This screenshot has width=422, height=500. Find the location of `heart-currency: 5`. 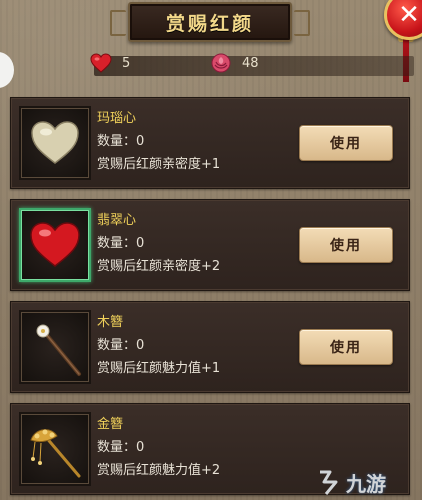

heart-currency: 5 is located at coordinates (109, 63).